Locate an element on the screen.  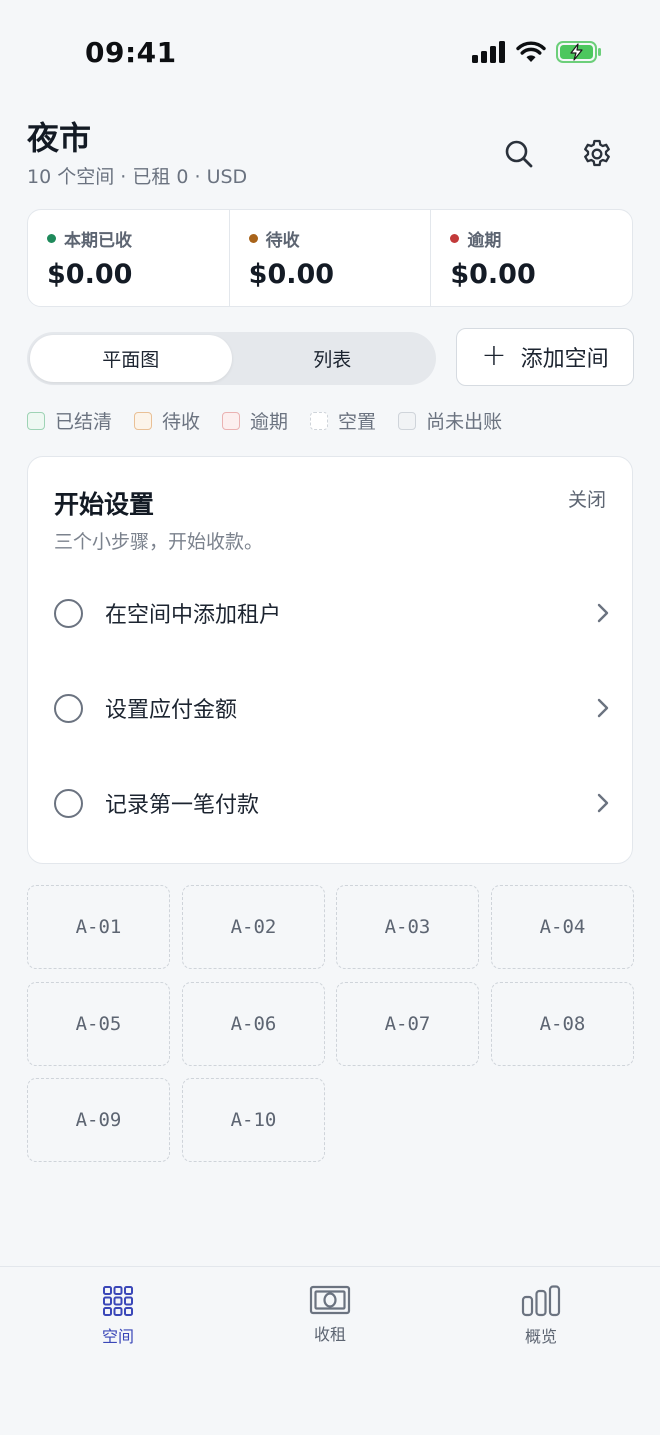
setup-step-record-payment: 记录第一笔付款 is located at coordinates (332, 803).